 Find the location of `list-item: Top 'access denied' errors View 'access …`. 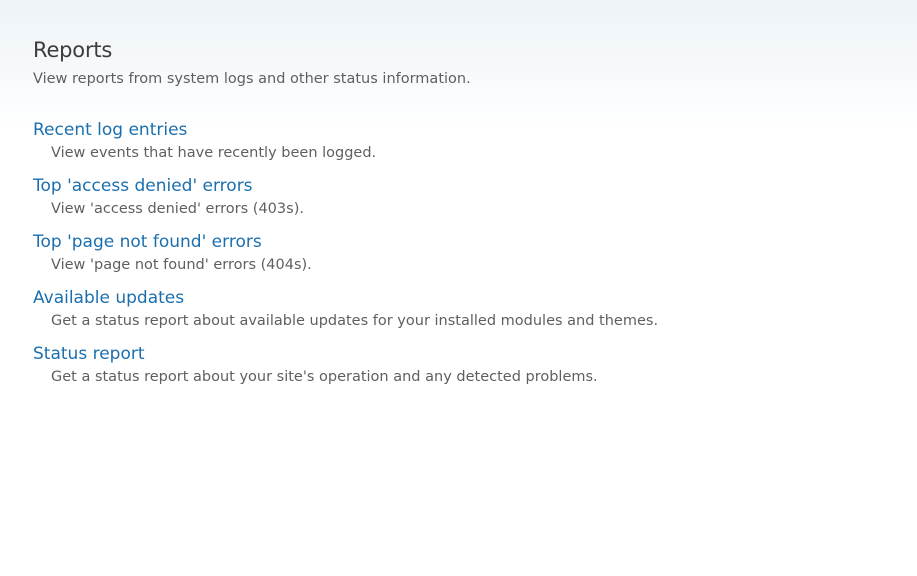

list-item: Top 'access denied' errors View 'access … is located at coordinates (448, 197).